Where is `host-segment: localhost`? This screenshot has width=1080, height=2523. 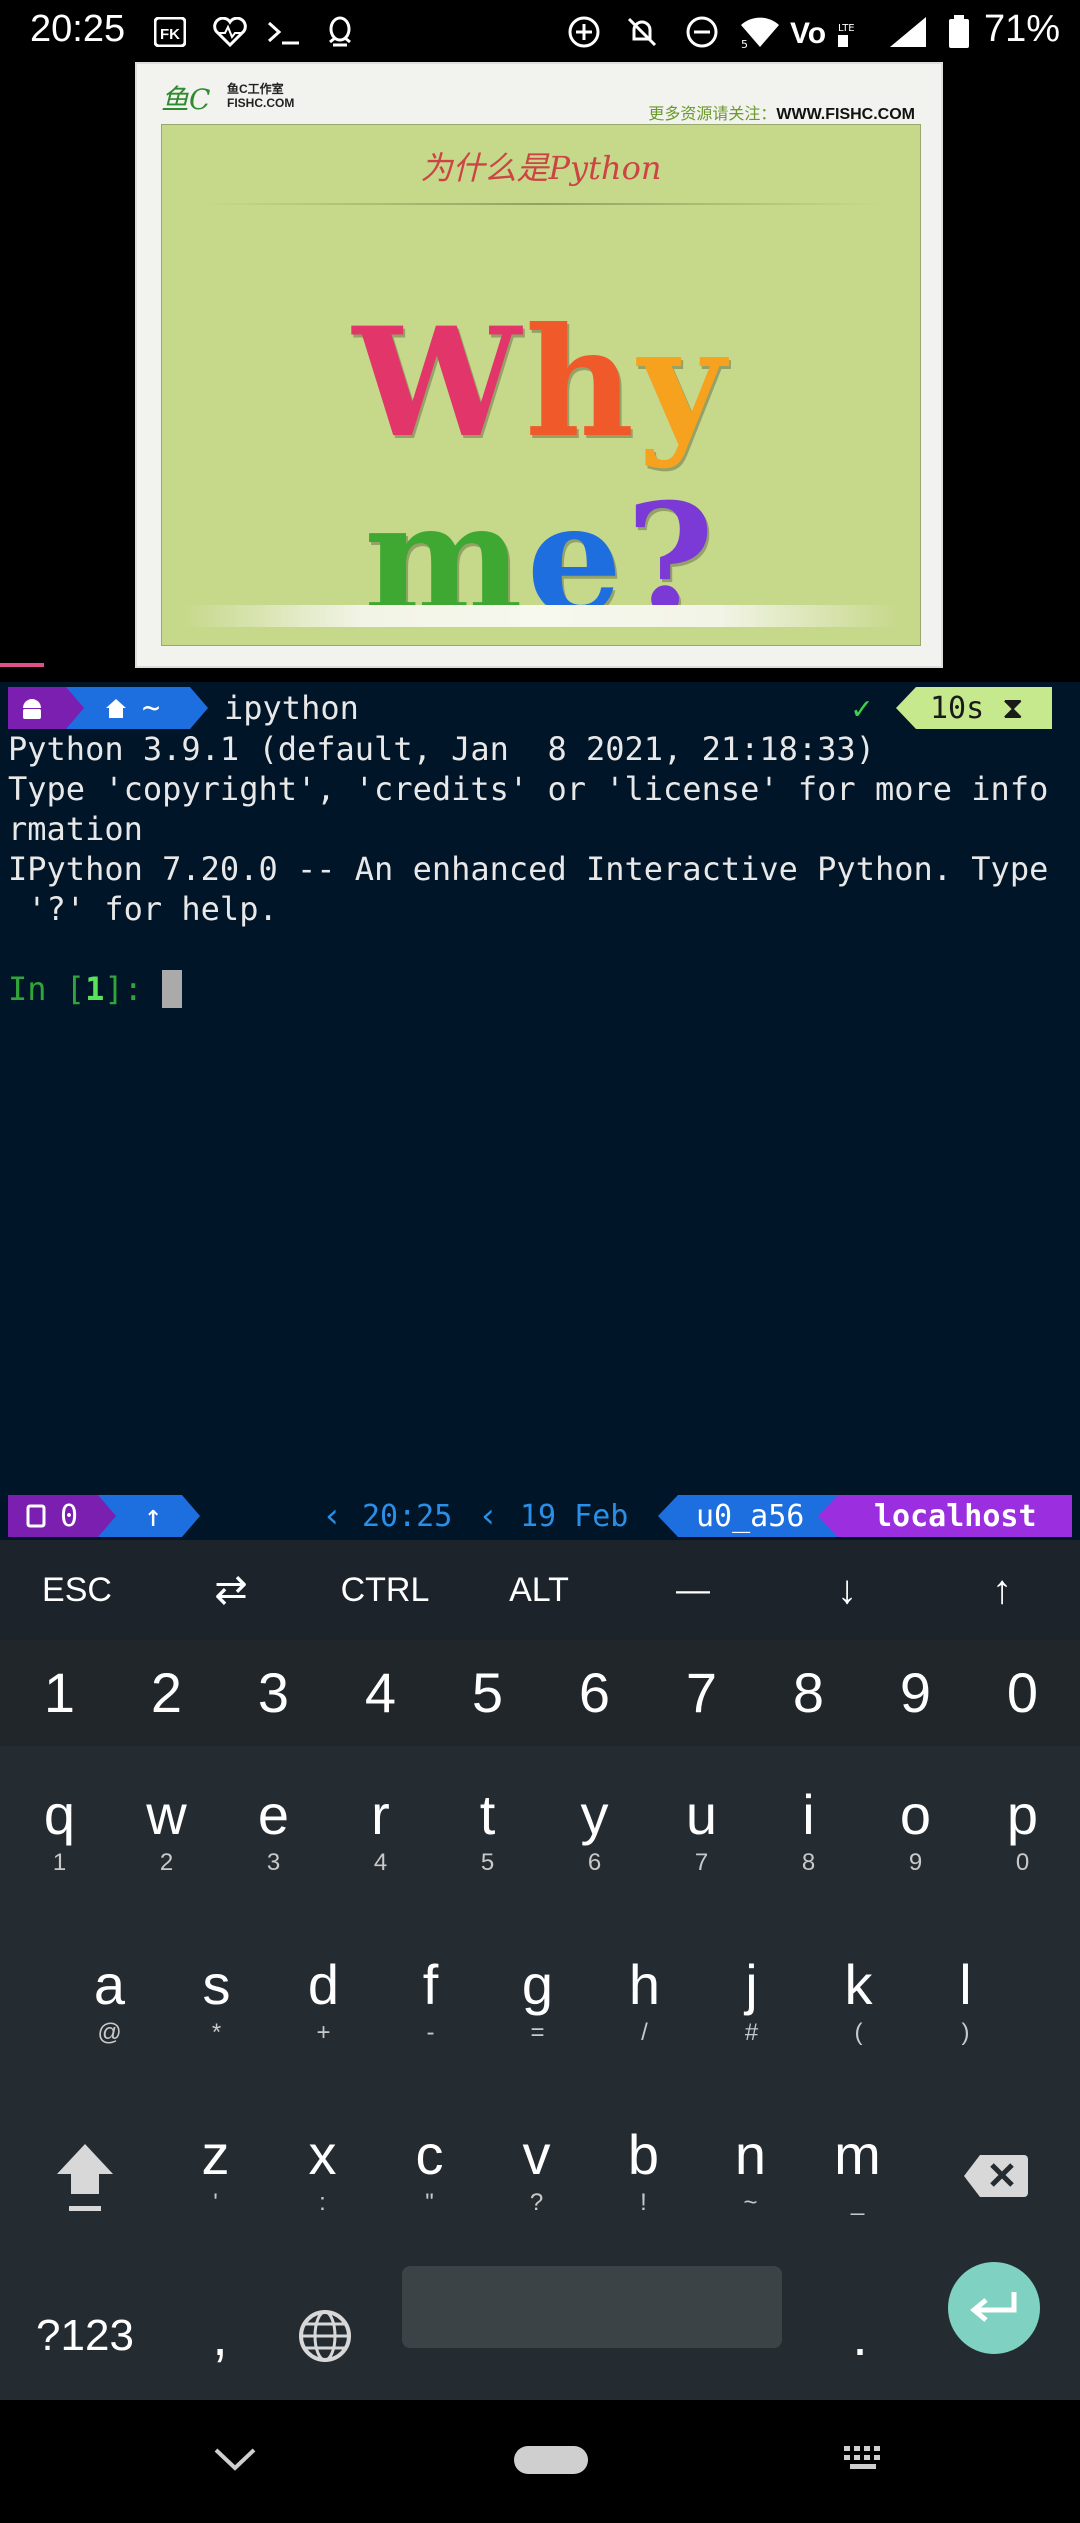 host-segment: localhost is located at coordinates (955, 1516).